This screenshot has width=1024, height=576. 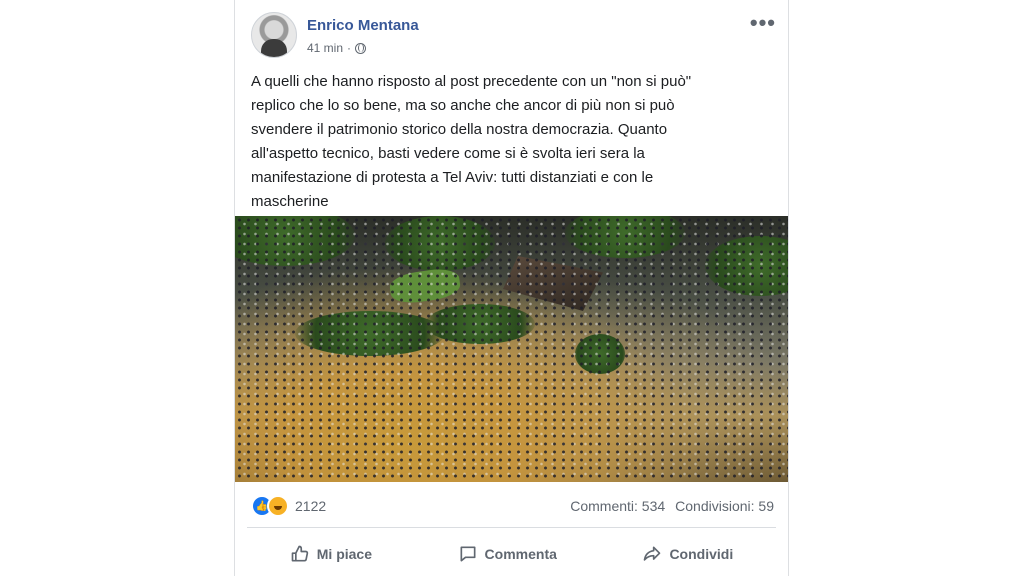 I want to click on globe-icon, so click(x=361, y=48).